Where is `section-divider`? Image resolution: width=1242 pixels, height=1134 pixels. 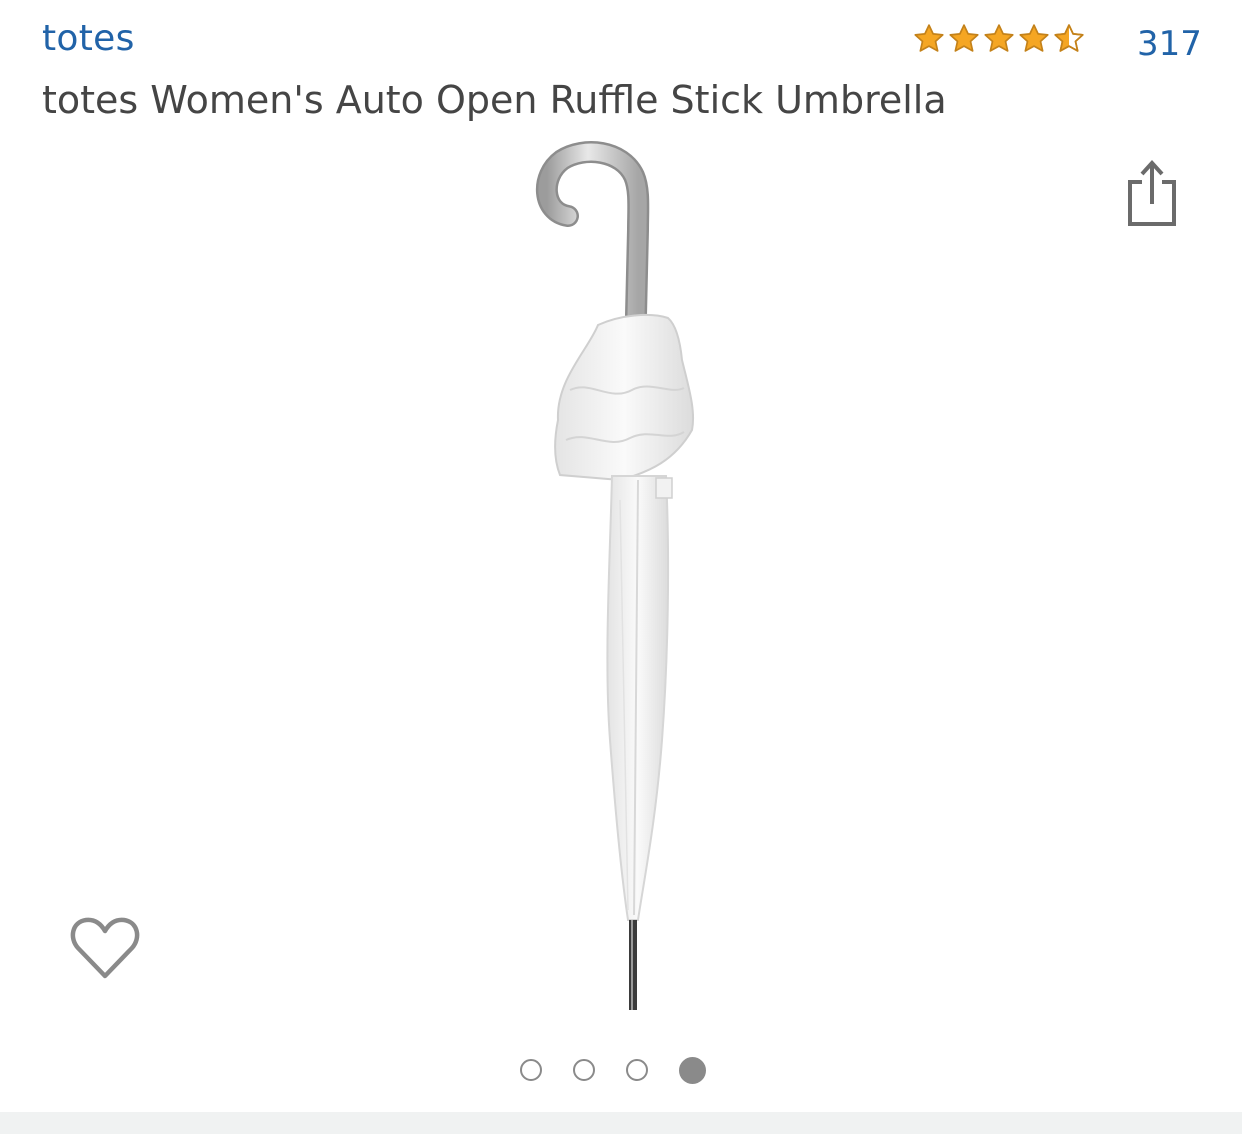 section-divider is located at coordinates (621, 1123).